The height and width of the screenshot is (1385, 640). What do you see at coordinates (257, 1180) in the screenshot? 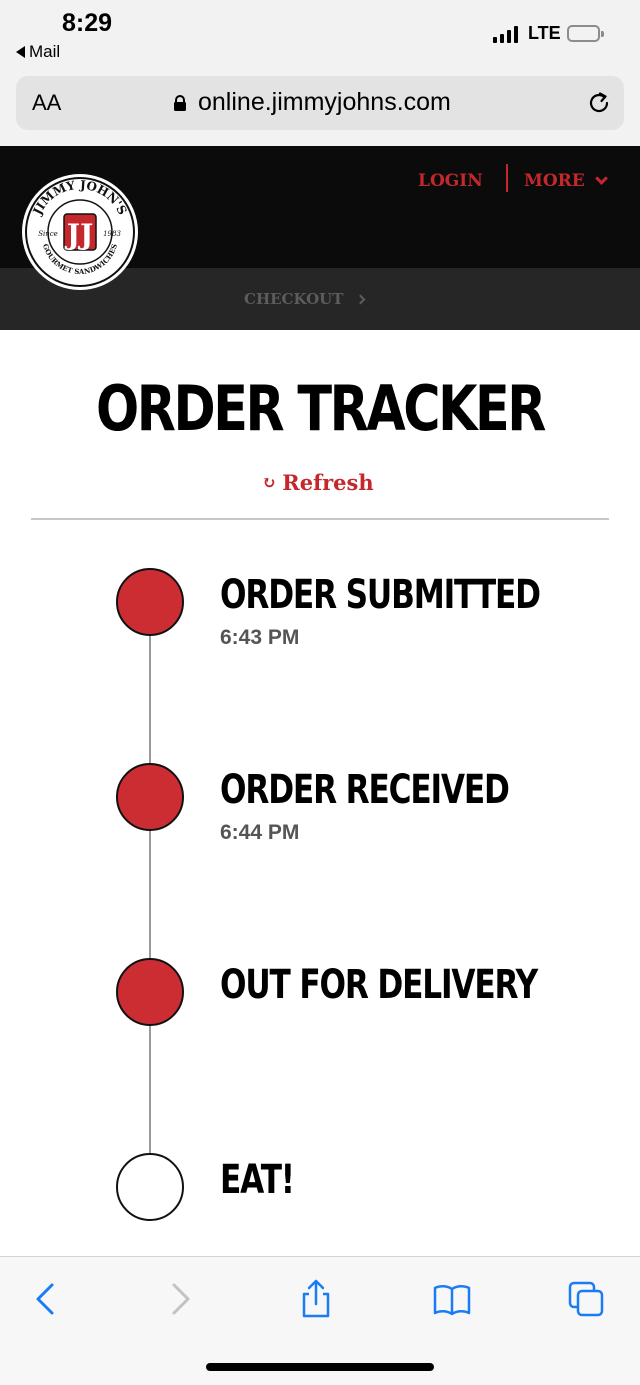
I see `step-label: EAT!` at bounding box center [257, 1180].